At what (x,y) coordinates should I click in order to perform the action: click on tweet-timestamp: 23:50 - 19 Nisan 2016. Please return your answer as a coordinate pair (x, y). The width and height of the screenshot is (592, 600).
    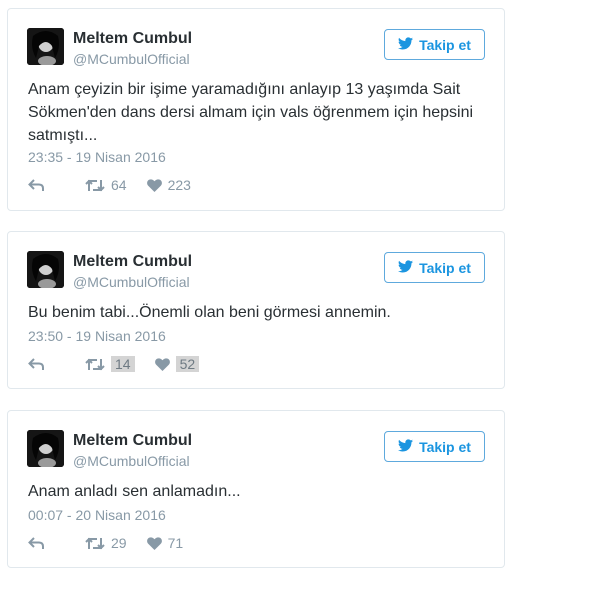
    Looking at the image, I should click on (97, 336).